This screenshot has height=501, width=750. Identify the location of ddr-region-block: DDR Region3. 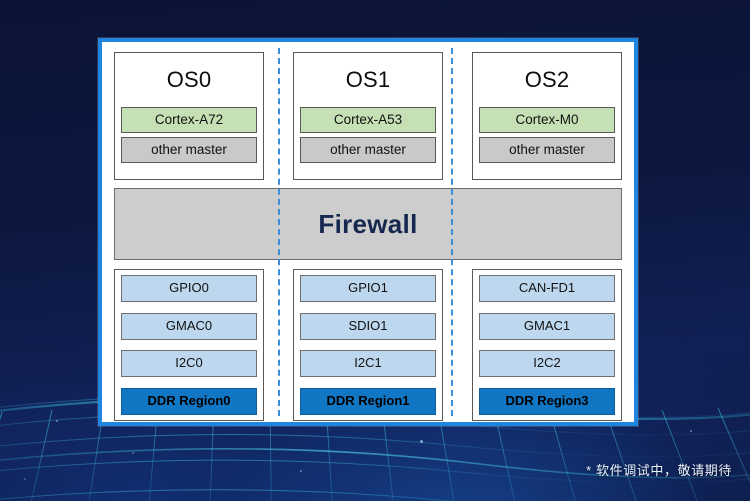
(547, 401).